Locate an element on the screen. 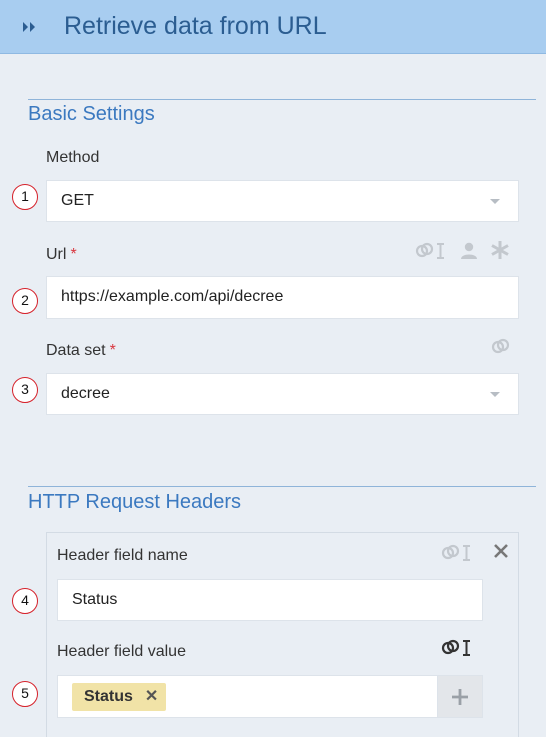 This screenshot has height=737, width=546. step-marker-4: 4 is located at coordinates (25, 601).